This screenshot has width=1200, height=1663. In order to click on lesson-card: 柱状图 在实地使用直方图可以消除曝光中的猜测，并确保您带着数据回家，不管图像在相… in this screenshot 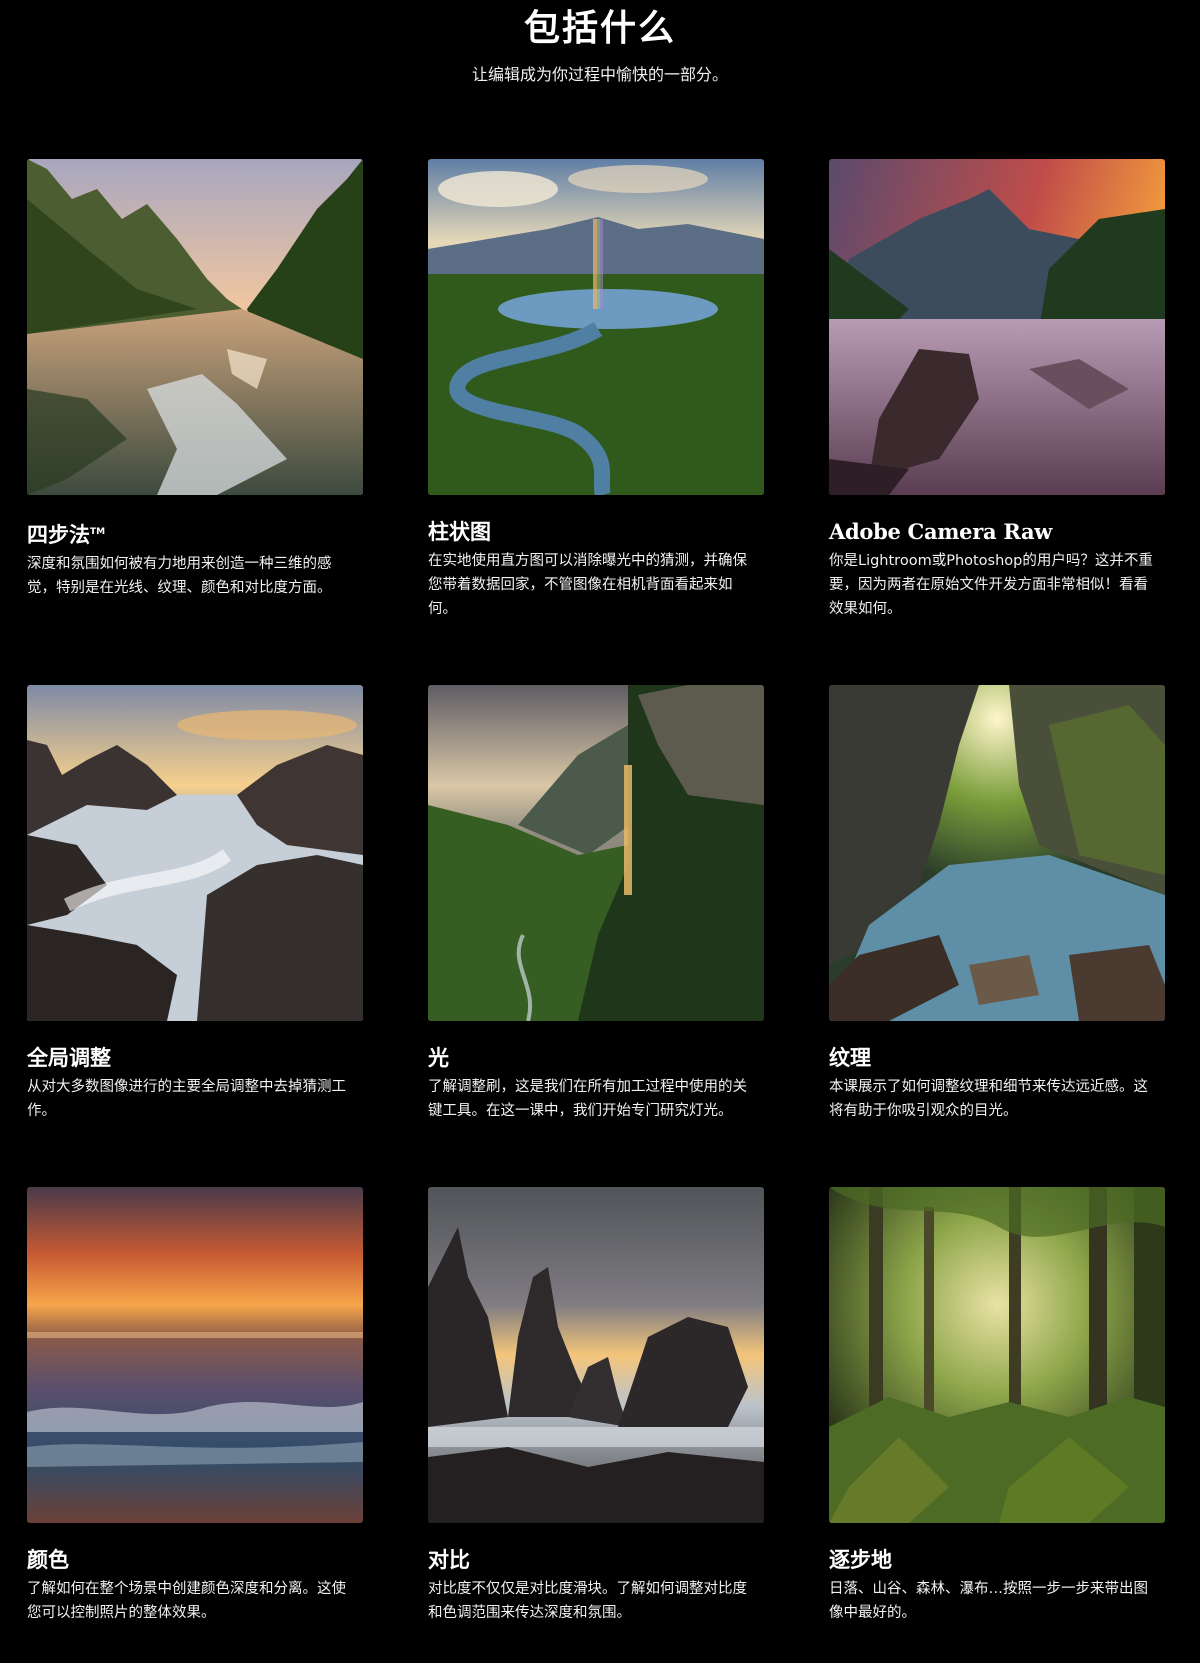, I will do `click(596, 422)`.